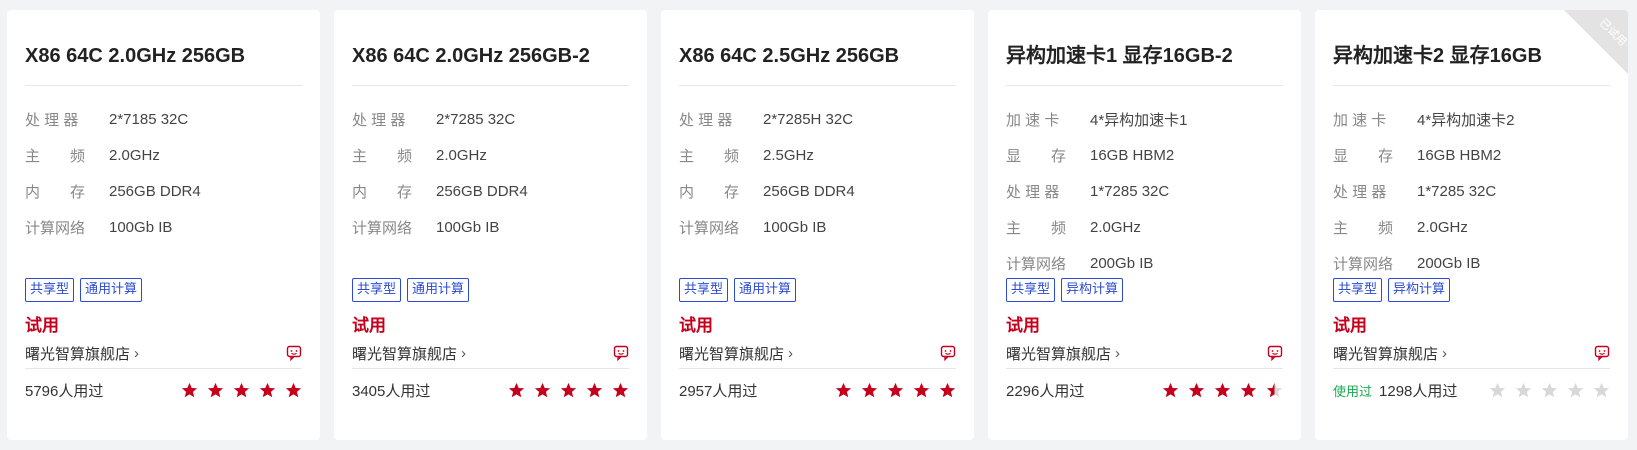  Describe the element at coordinates (1471, 48) in the screenshot. I see `product-title: 异构加速卡2 显存16GB` at that location.